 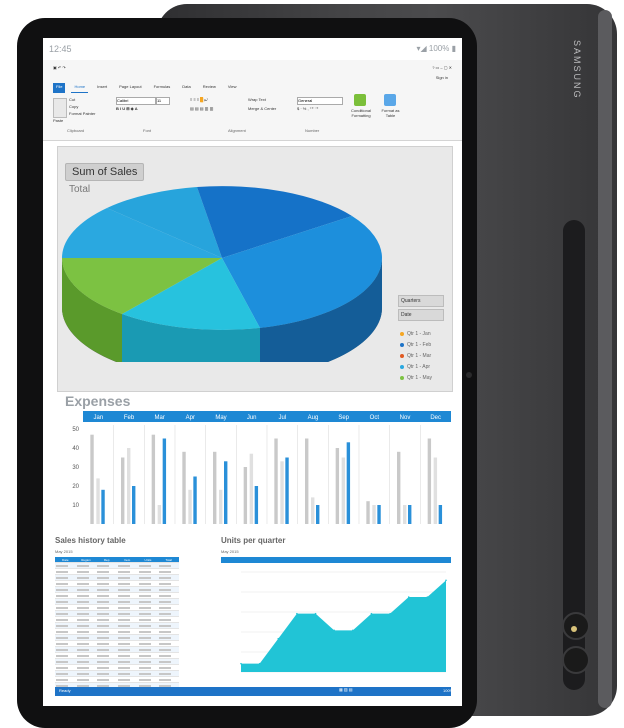 I want to click on zoom-level: 100%, so click(x=448, y=690).